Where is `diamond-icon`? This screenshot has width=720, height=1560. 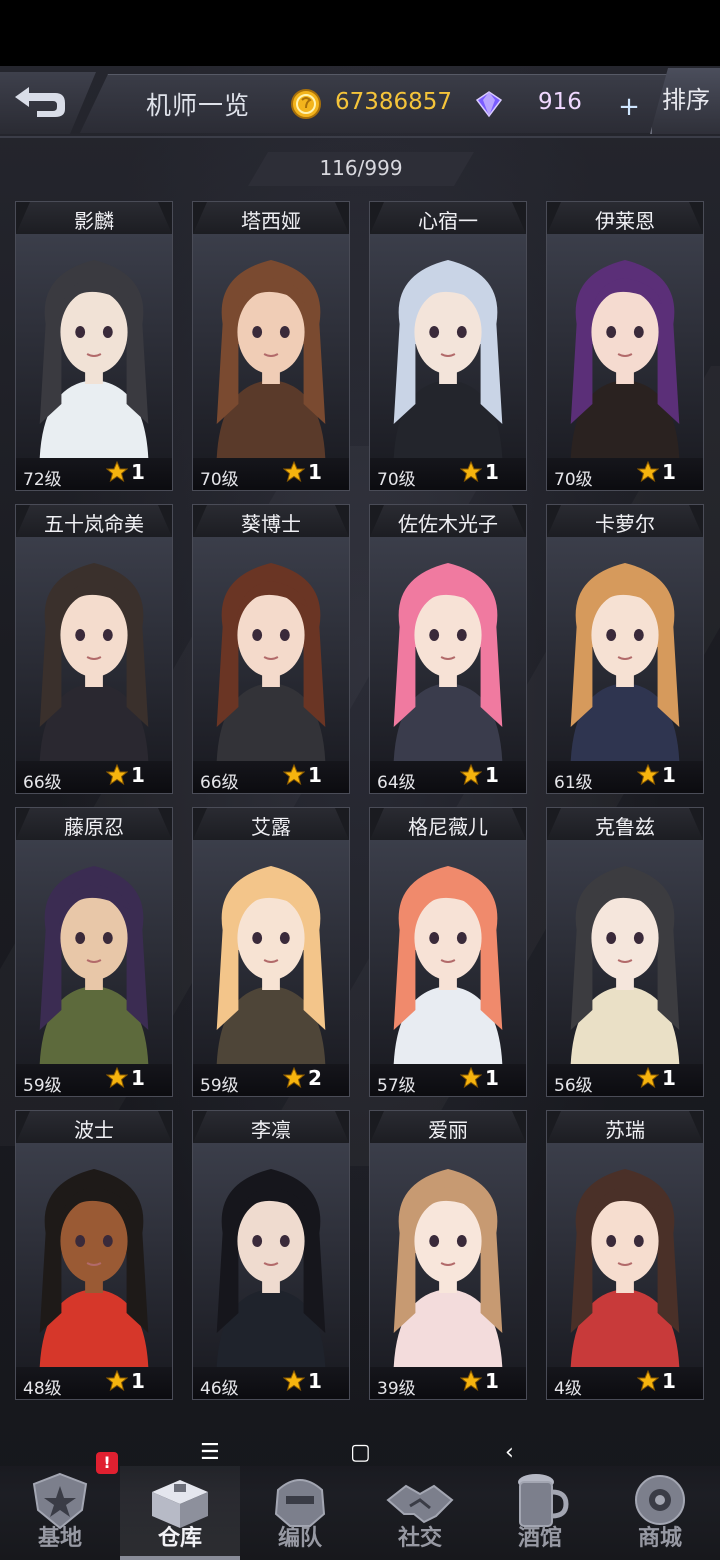 diamond-icon is located at coordinates (489, 104).